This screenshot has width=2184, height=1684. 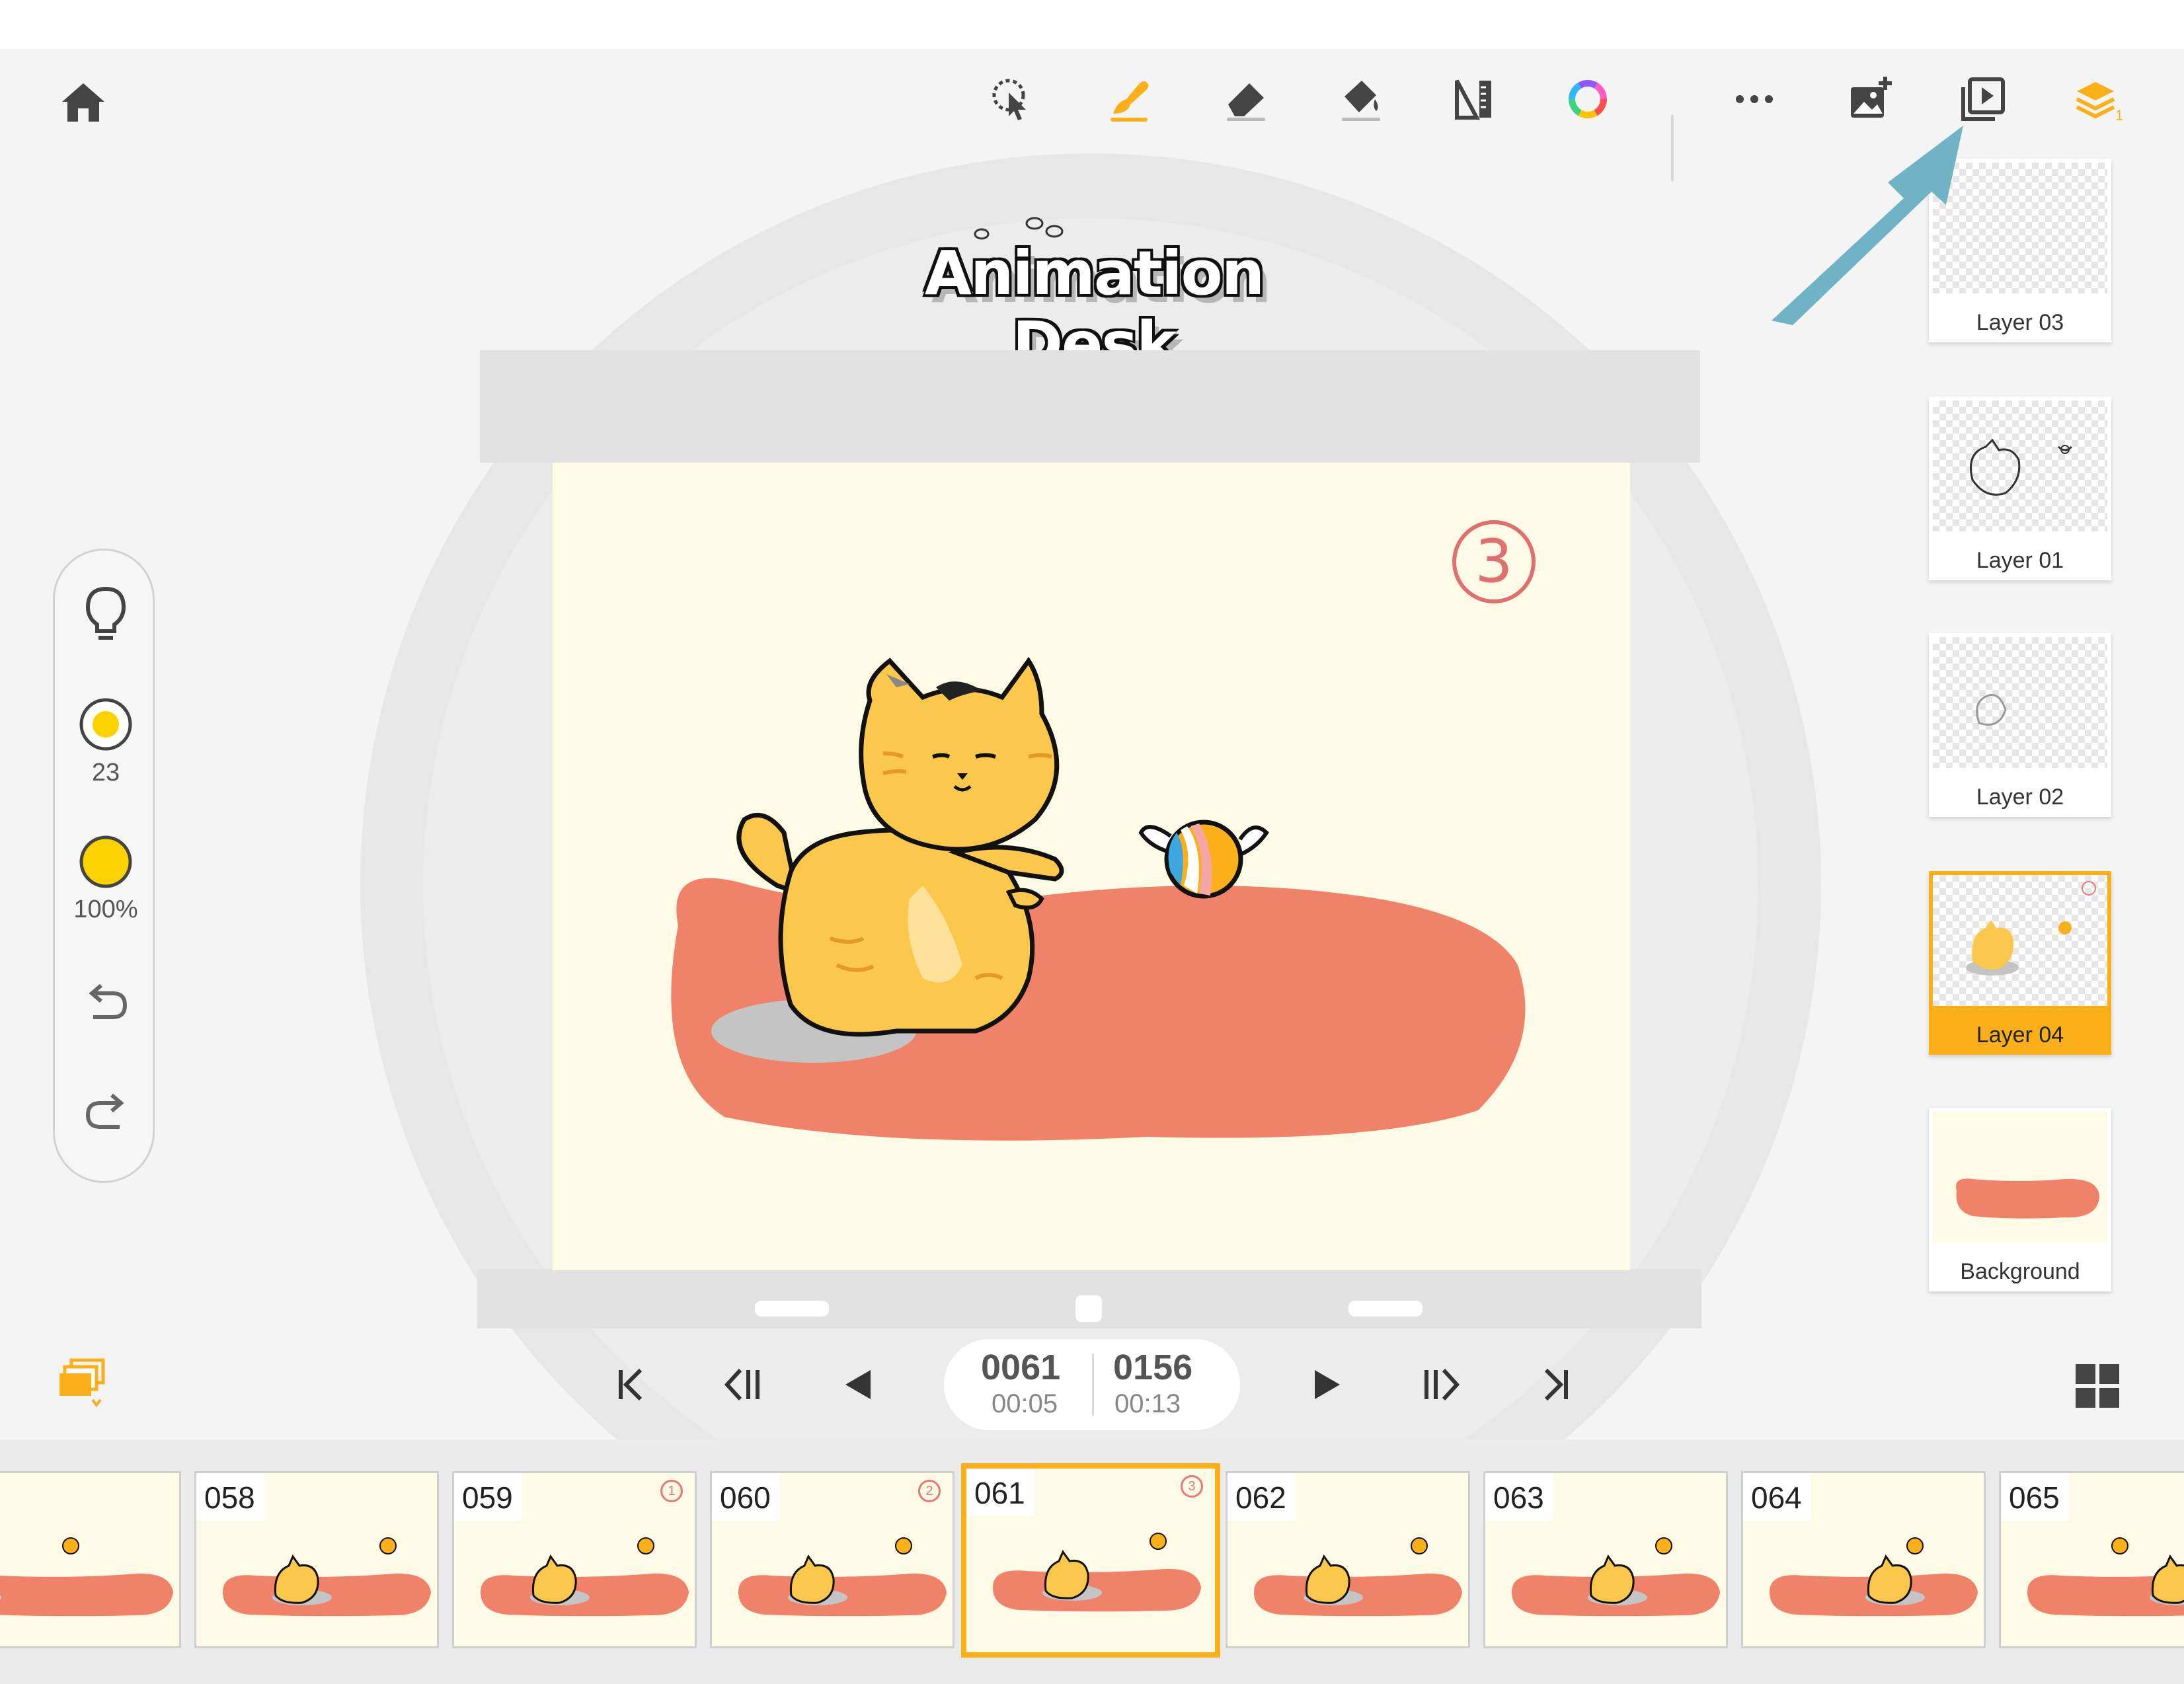 I want to click on undo-icon, so click(x=106, y=1003).